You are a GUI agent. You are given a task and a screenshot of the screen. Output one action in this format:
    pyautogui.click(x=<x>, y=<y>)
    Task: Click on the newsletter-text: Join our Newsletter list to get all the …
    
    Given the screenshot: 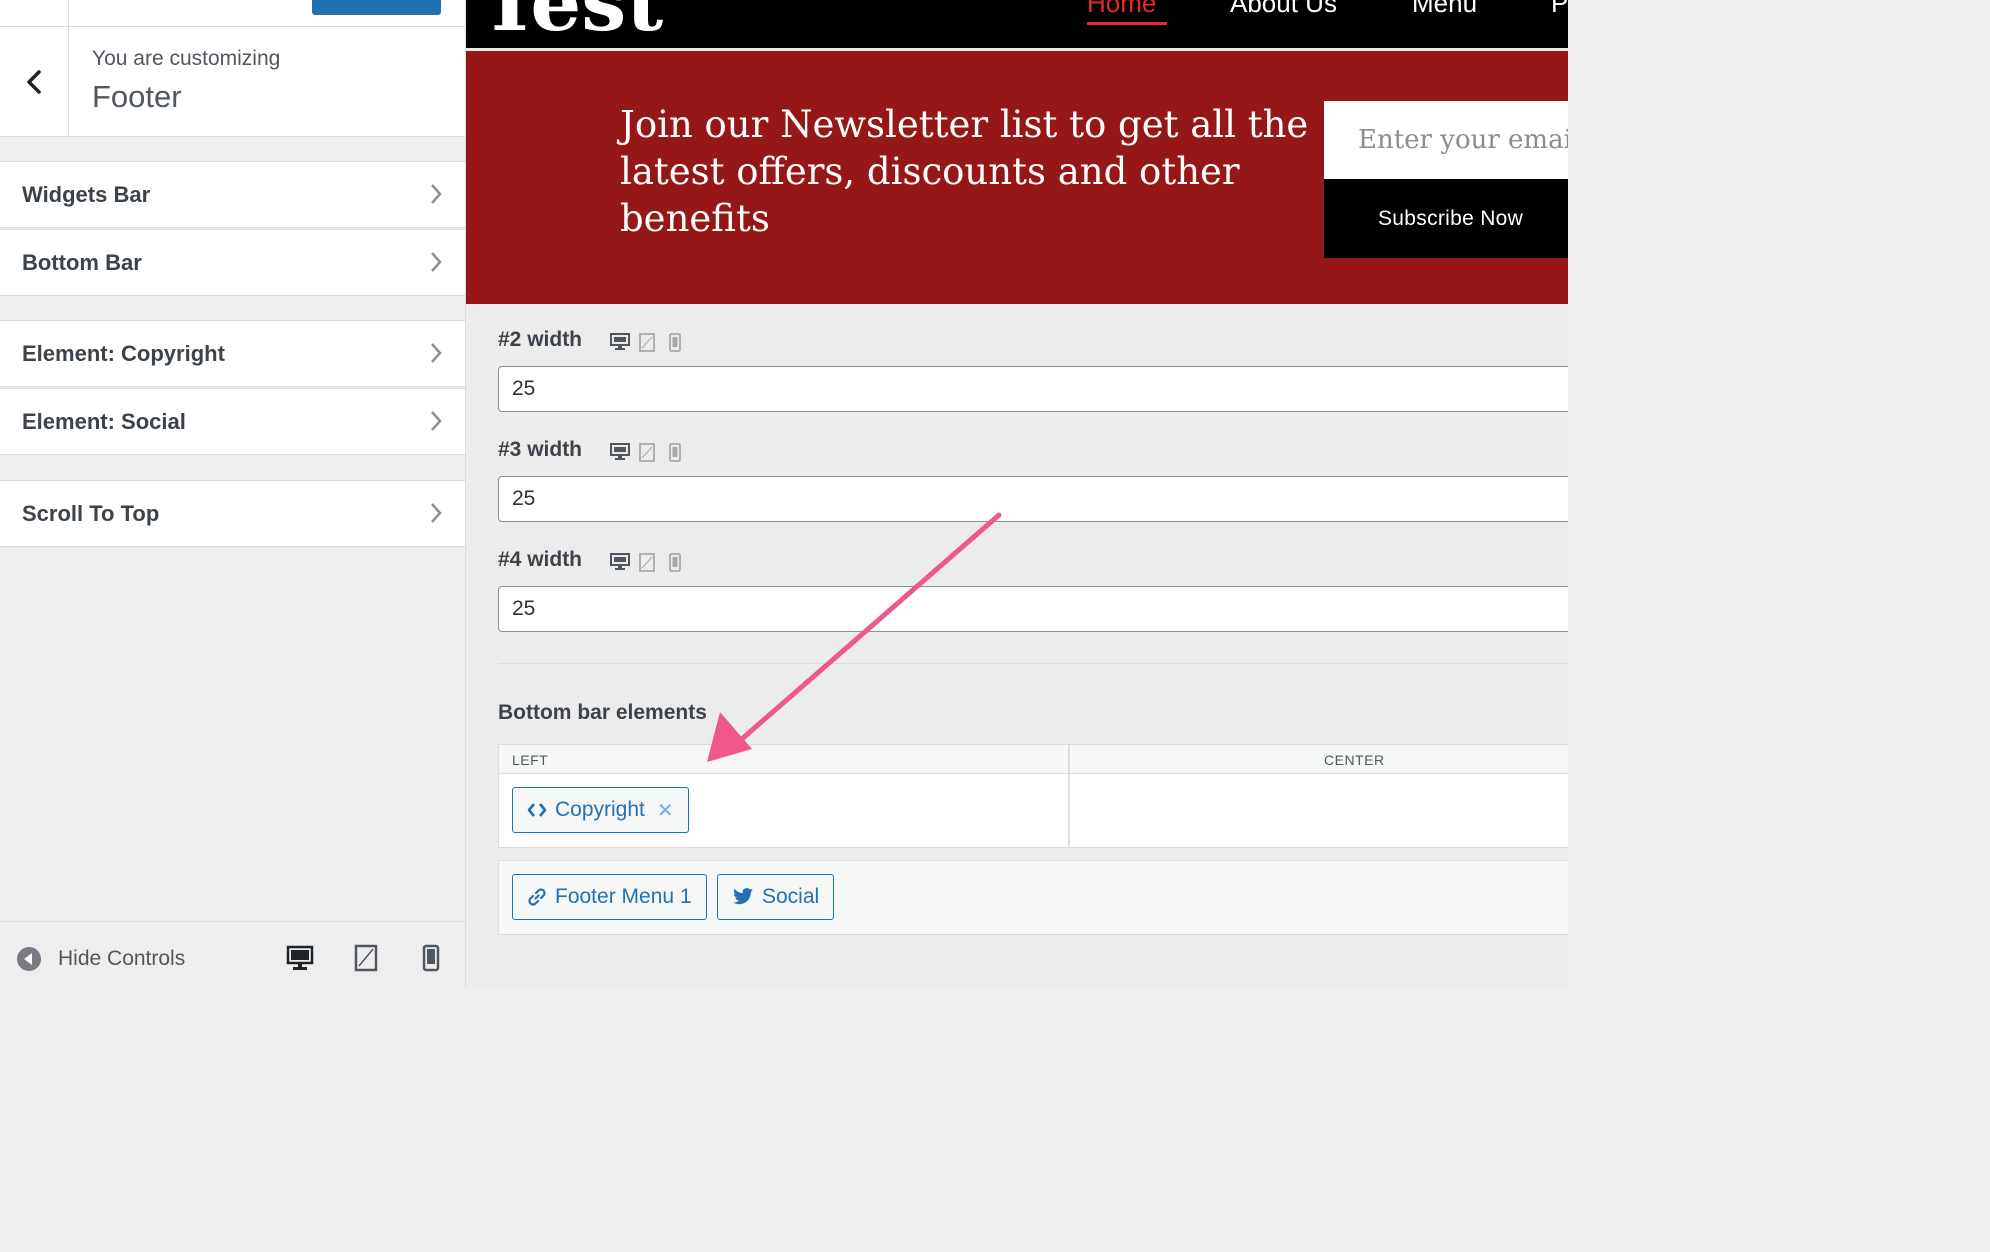 What is the action you would take?
    pyautogui.click(x=964, y=171)
    